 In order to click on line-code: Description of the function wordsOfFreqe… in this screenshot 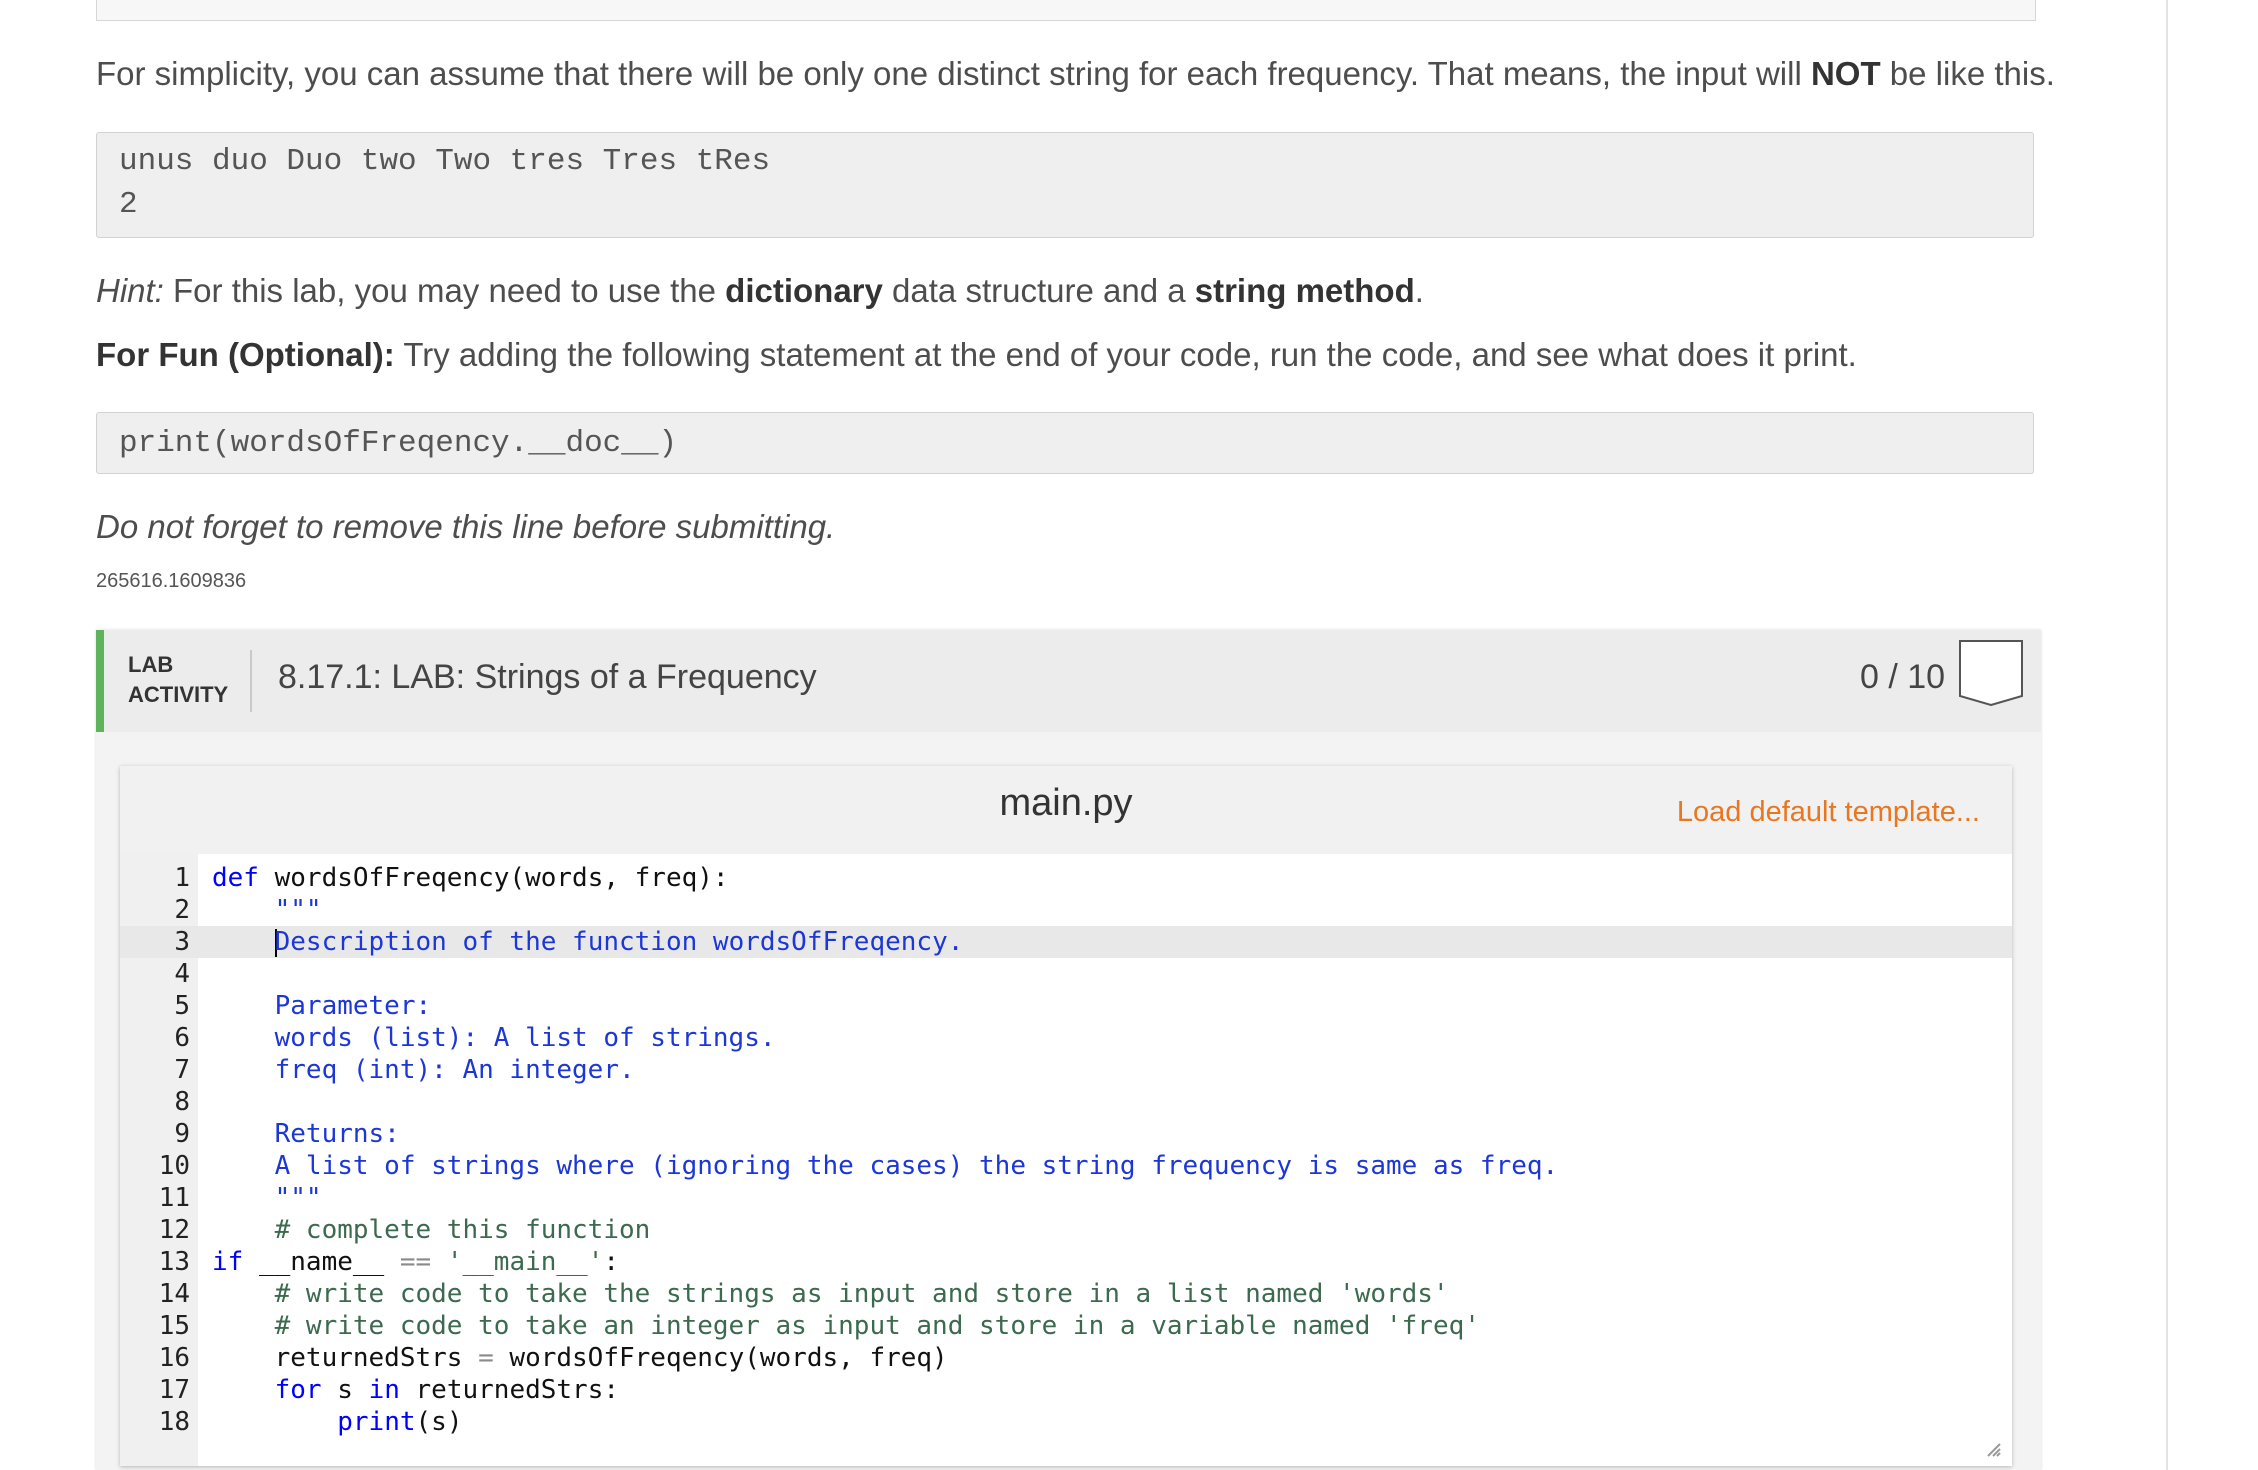, I will do `click(619, 942)`.